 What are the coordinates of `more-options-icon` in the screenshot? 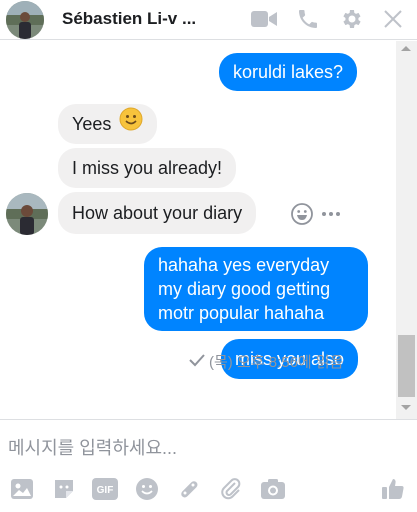 It's located at (334, 214).